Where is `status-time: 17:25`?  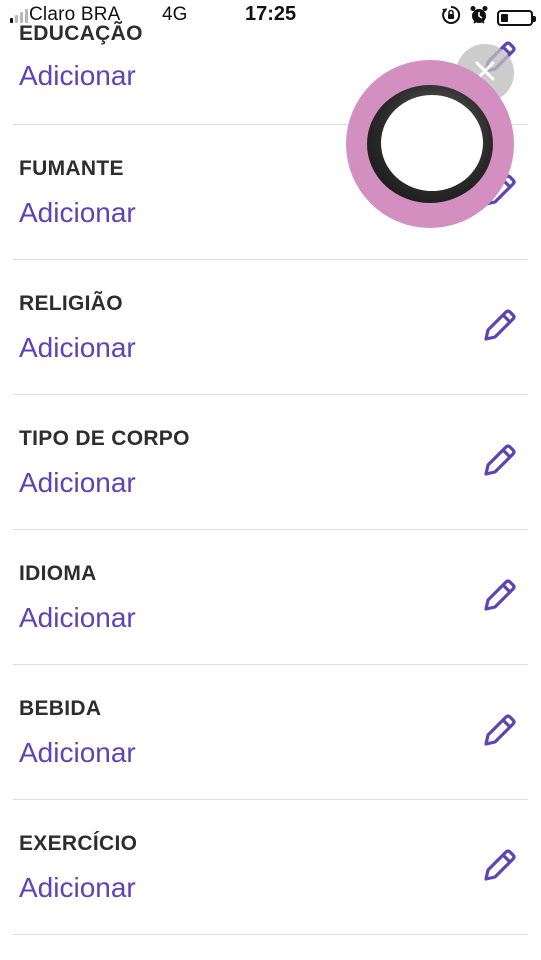
status-time: 17:25 is located at coordinates (271, 14).